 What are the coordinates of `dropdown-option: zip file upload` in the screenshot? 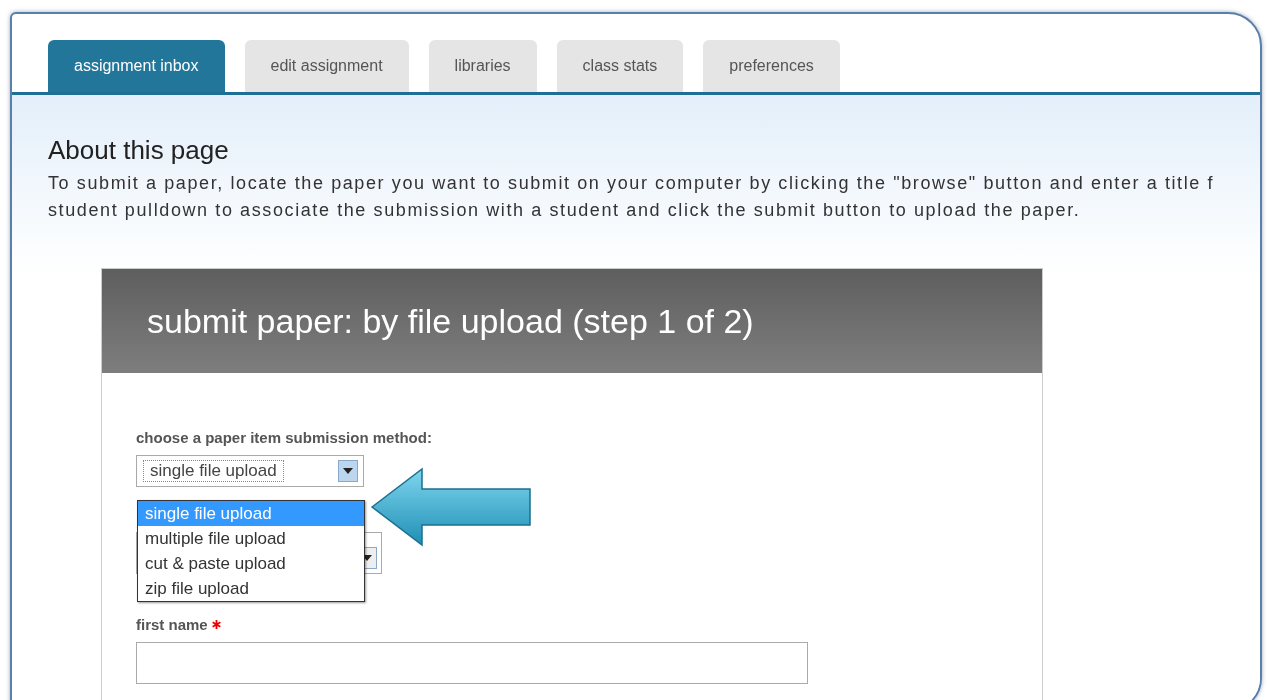 It's located at (251, 588).